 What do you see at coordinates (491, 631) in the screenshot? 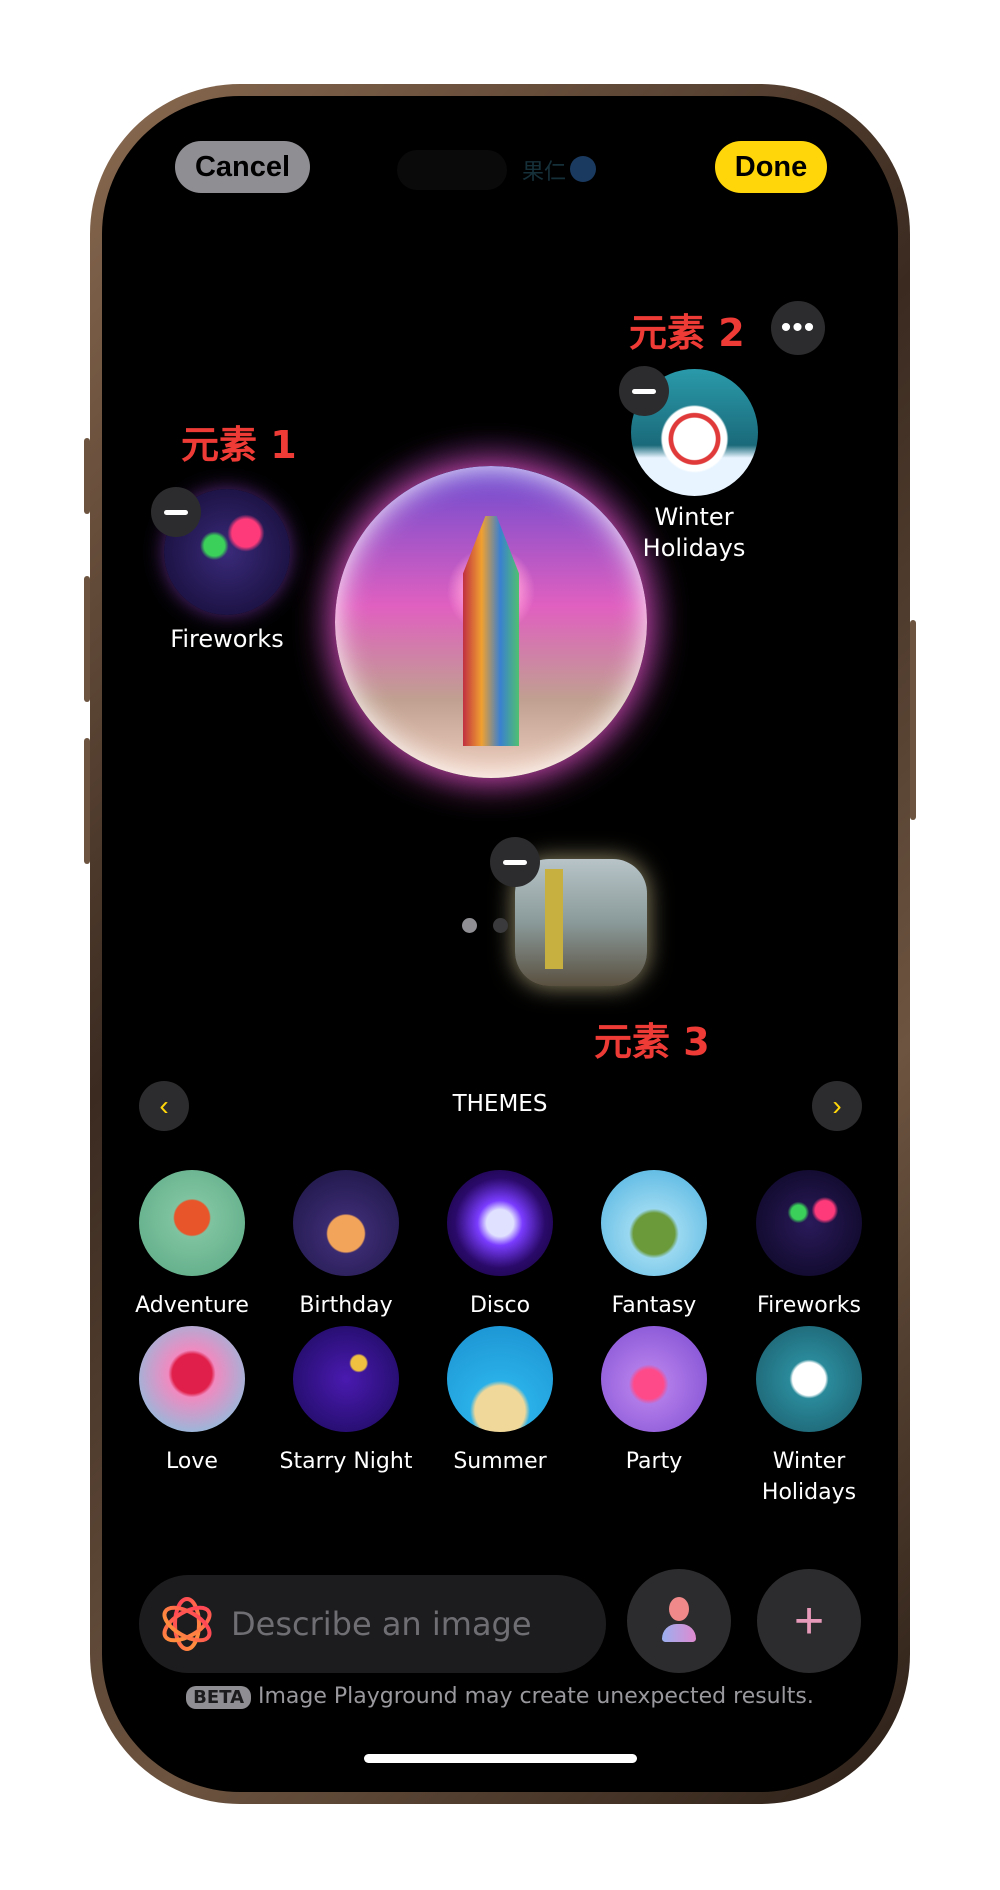
I see `tower-image` at bounding box center [491, 631].